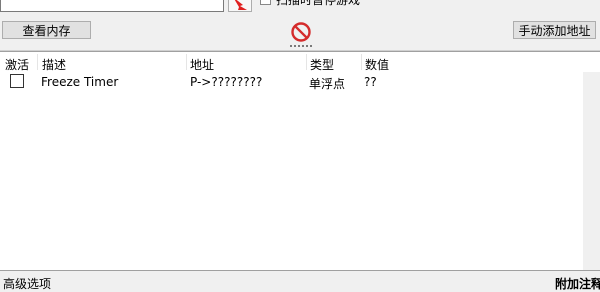  Describe the element at coordinates (17, 64) in the screenshot. I see `column-header-active: 激活` at that location.